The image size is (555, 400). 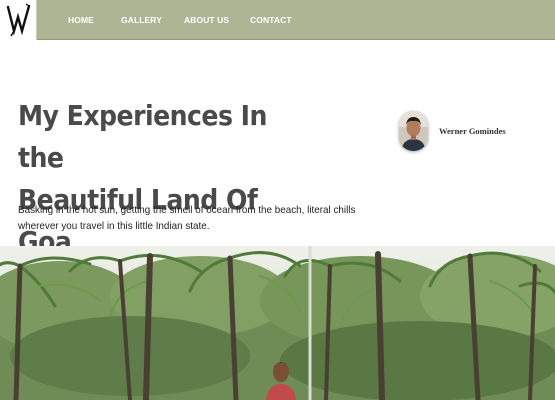 I want to click on nav-link-contact: CONTACT, so click(x=271, y=20).